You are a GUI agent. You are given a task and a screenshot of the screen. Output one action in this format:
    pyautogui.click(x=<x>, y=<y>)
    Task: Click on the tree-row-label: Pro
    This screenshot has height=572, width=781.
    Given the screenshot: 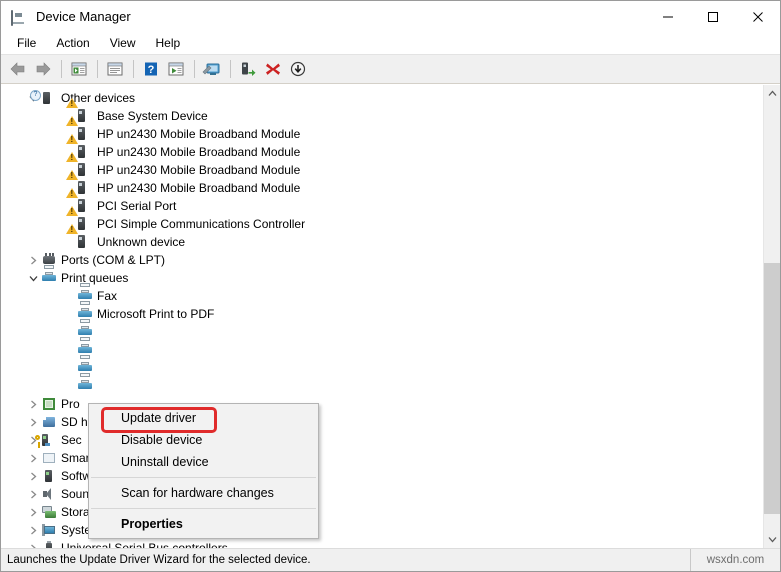 What is the action you would take?
    pyautogui.click(x=70, y=404)
    